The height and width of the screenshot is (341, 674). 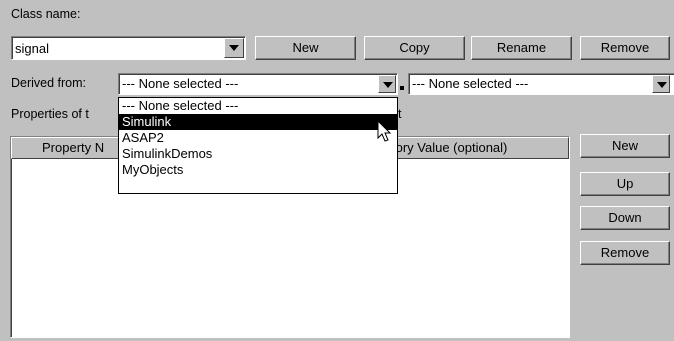 What do you see at coordinates (625, 184) in the screenshot?
I see `up-property-button: Up` at bounding box center [625, 184].